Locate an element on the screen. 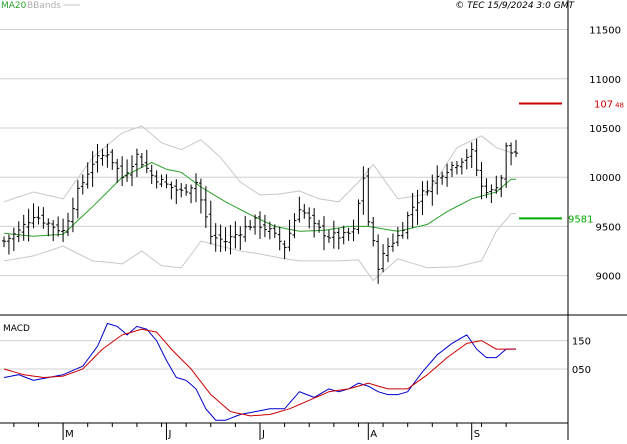 This screenshot has height=444, width=627. legend-bbands: BBands is located at coordinates (44, 6).